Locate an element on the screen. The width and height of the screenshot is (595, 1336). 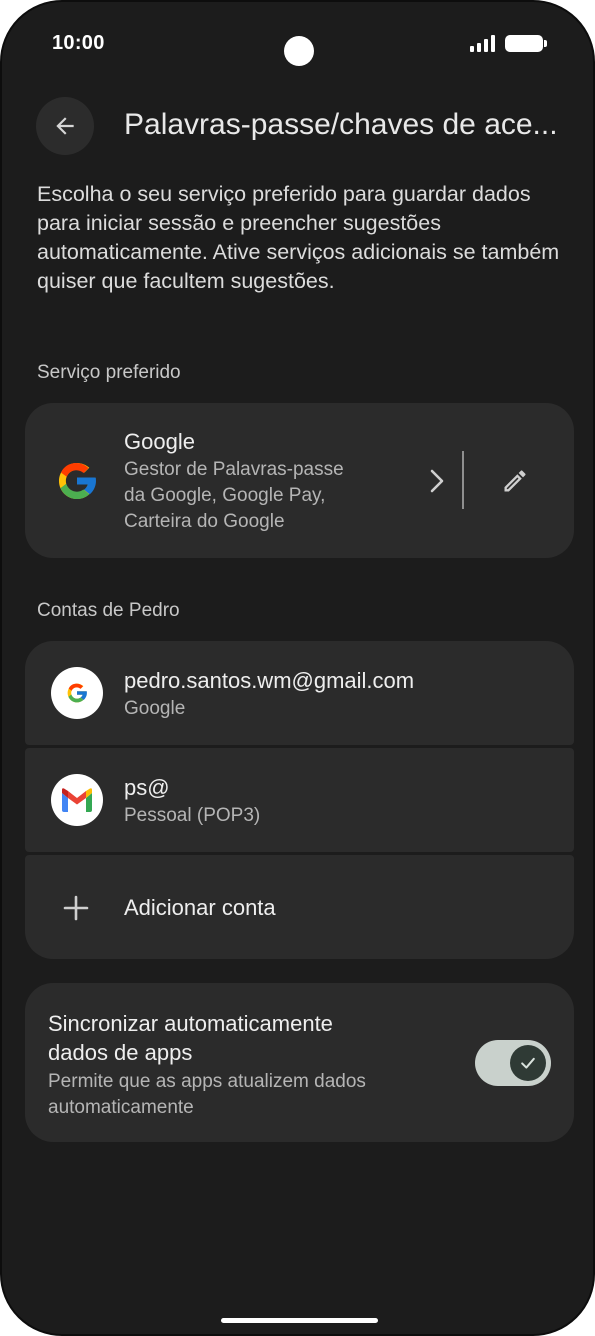
check-icon is located at coordinates (528, 1063).